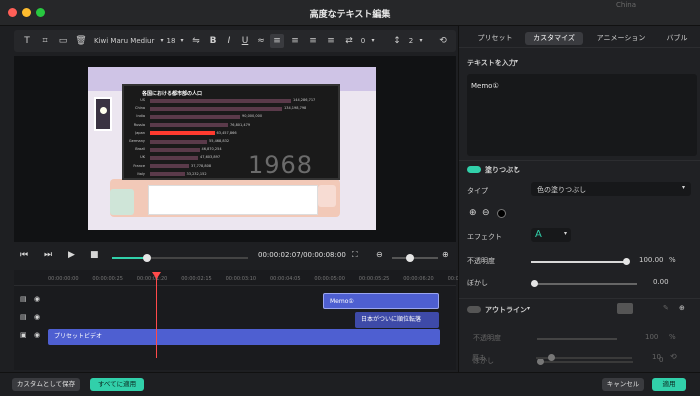  What do you see at coordinates (528, 308) in the screenshot?
I see `outline-chevron-icon: ▾` at bounding box center [528, 308].